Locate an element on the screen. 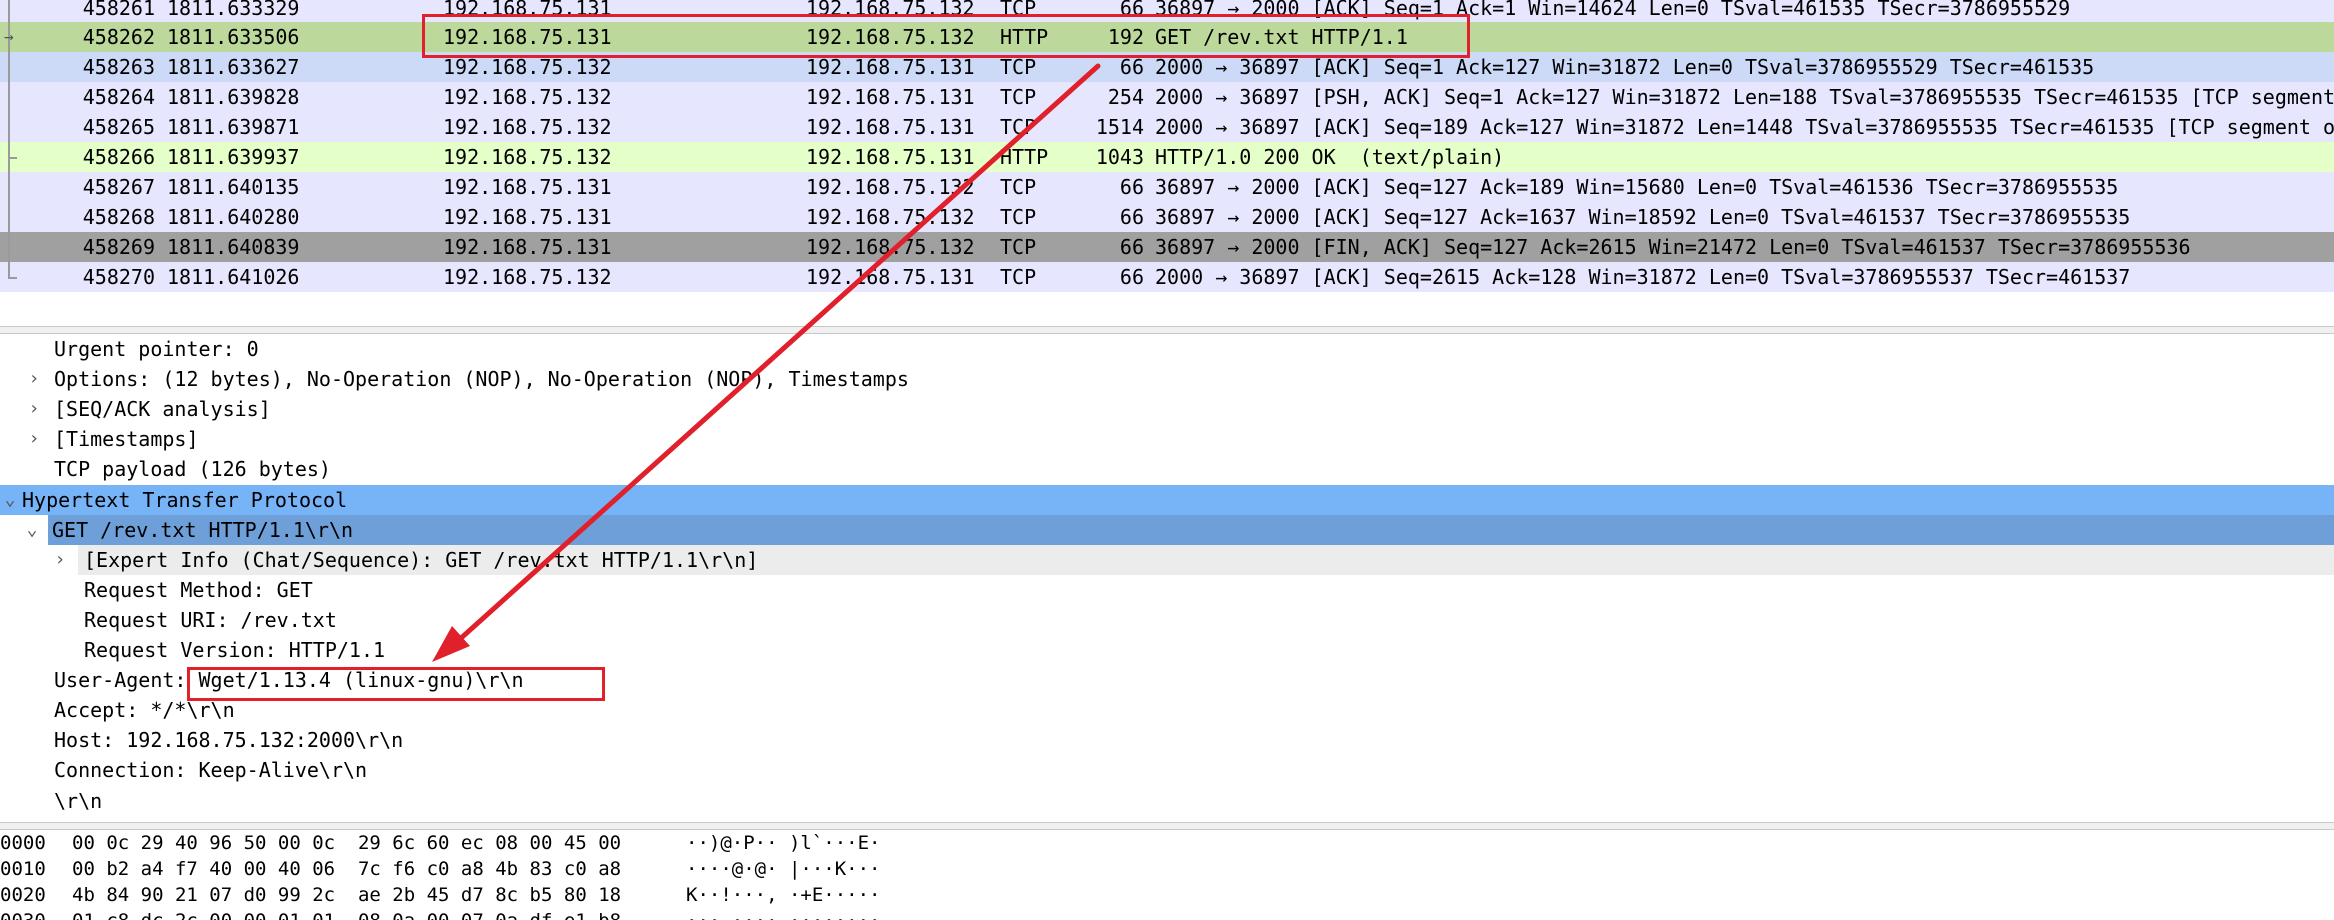  detail-row: TCP payload (126 bytes) is located at coordinates (1167, 469).